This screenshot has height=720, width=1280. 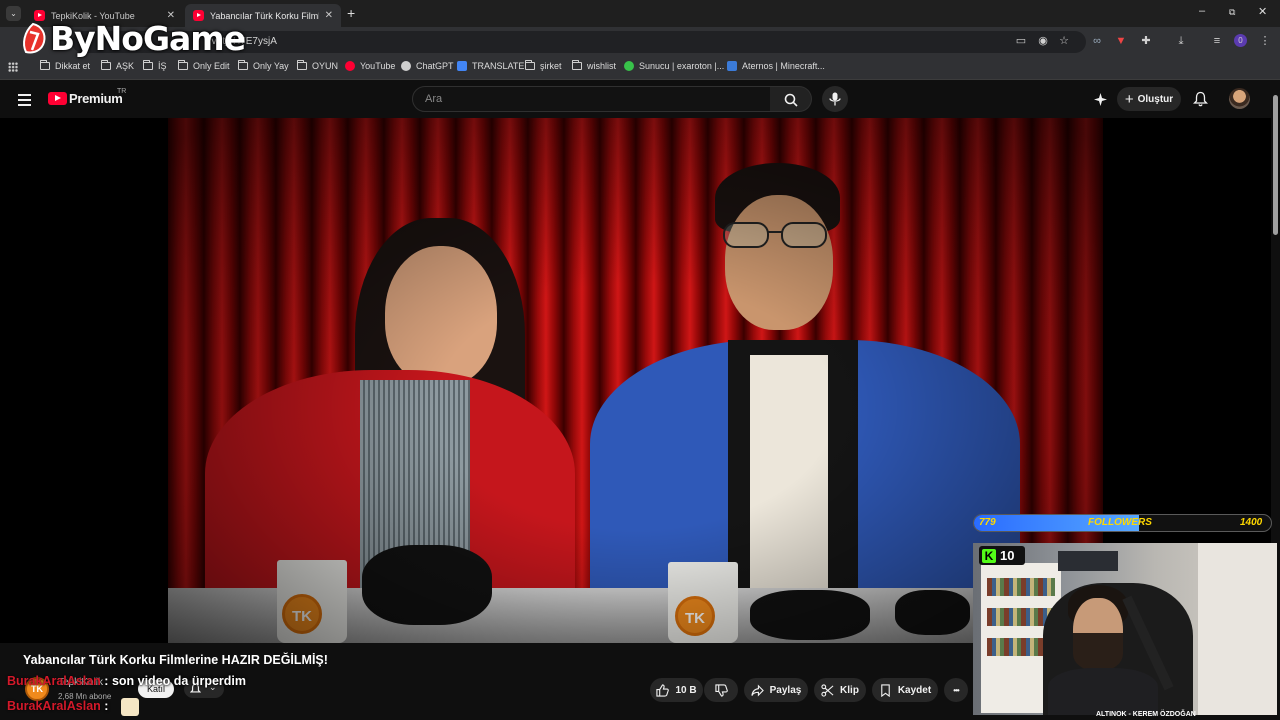 I want to click on bookmark-oyun: OYUN, so click(x=318, y=65).